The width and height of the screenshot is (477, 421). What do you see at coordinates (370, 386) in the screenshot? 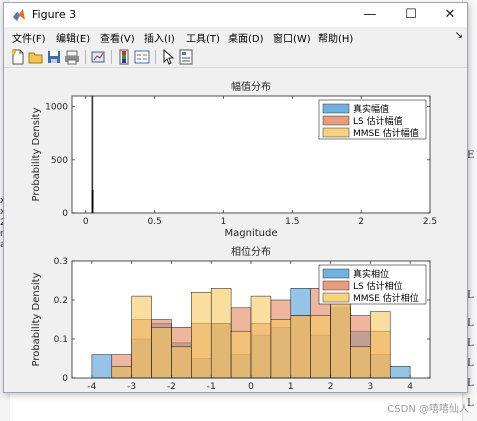
I see `x-tick-label: 3` at bounding box center [370, 386].